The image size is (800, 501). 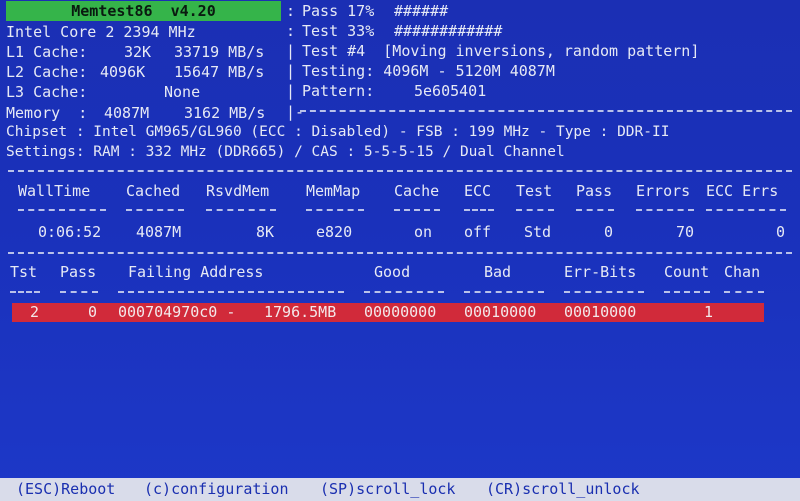 What do you see at coordinates (47, 92) in the screenshot?
I see `l3-cache-label: L3 Cache:` at bounding box center [47, 92].